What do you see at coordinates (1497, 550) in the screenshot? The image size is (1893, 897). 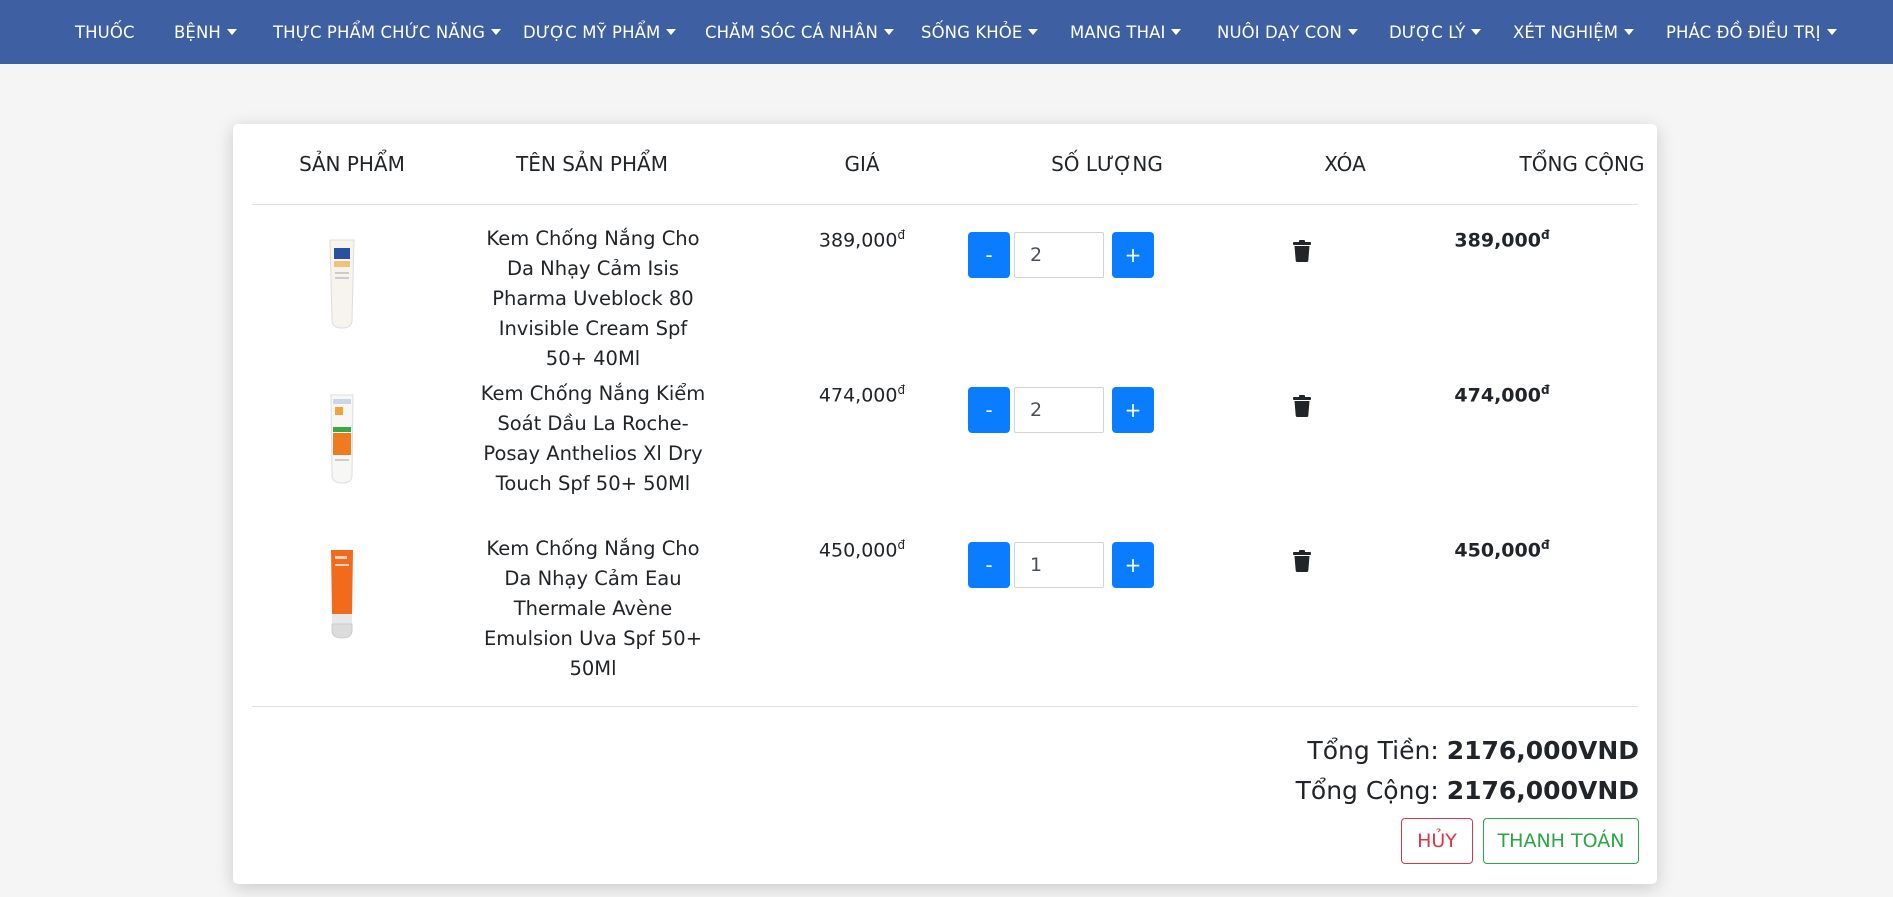 I see `row-total-value: 450,000` at bounding box center [1497, 550].